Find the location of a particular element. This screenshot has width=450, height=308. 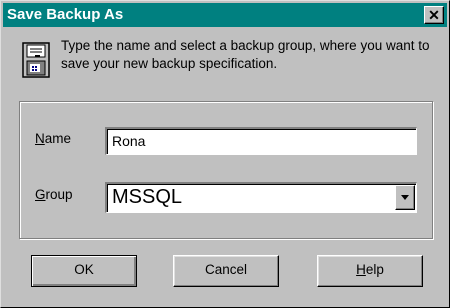

group-label-mnemonic: G is located at coordinates (40, 194).